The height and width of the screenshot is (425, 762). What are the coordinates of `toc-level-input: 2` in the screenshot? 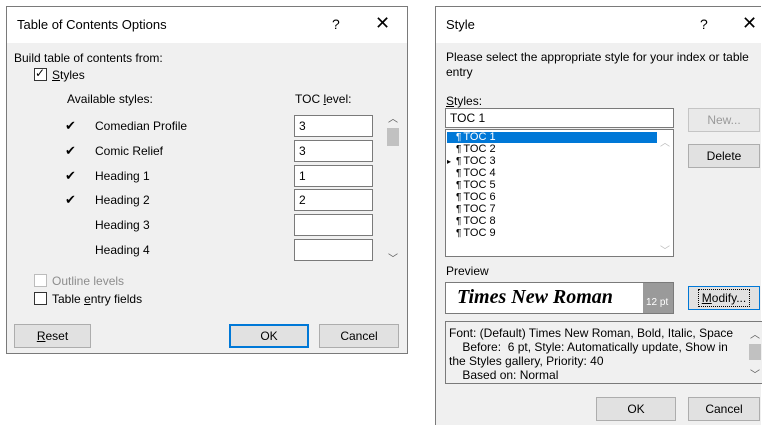 It's located at (333, 200).